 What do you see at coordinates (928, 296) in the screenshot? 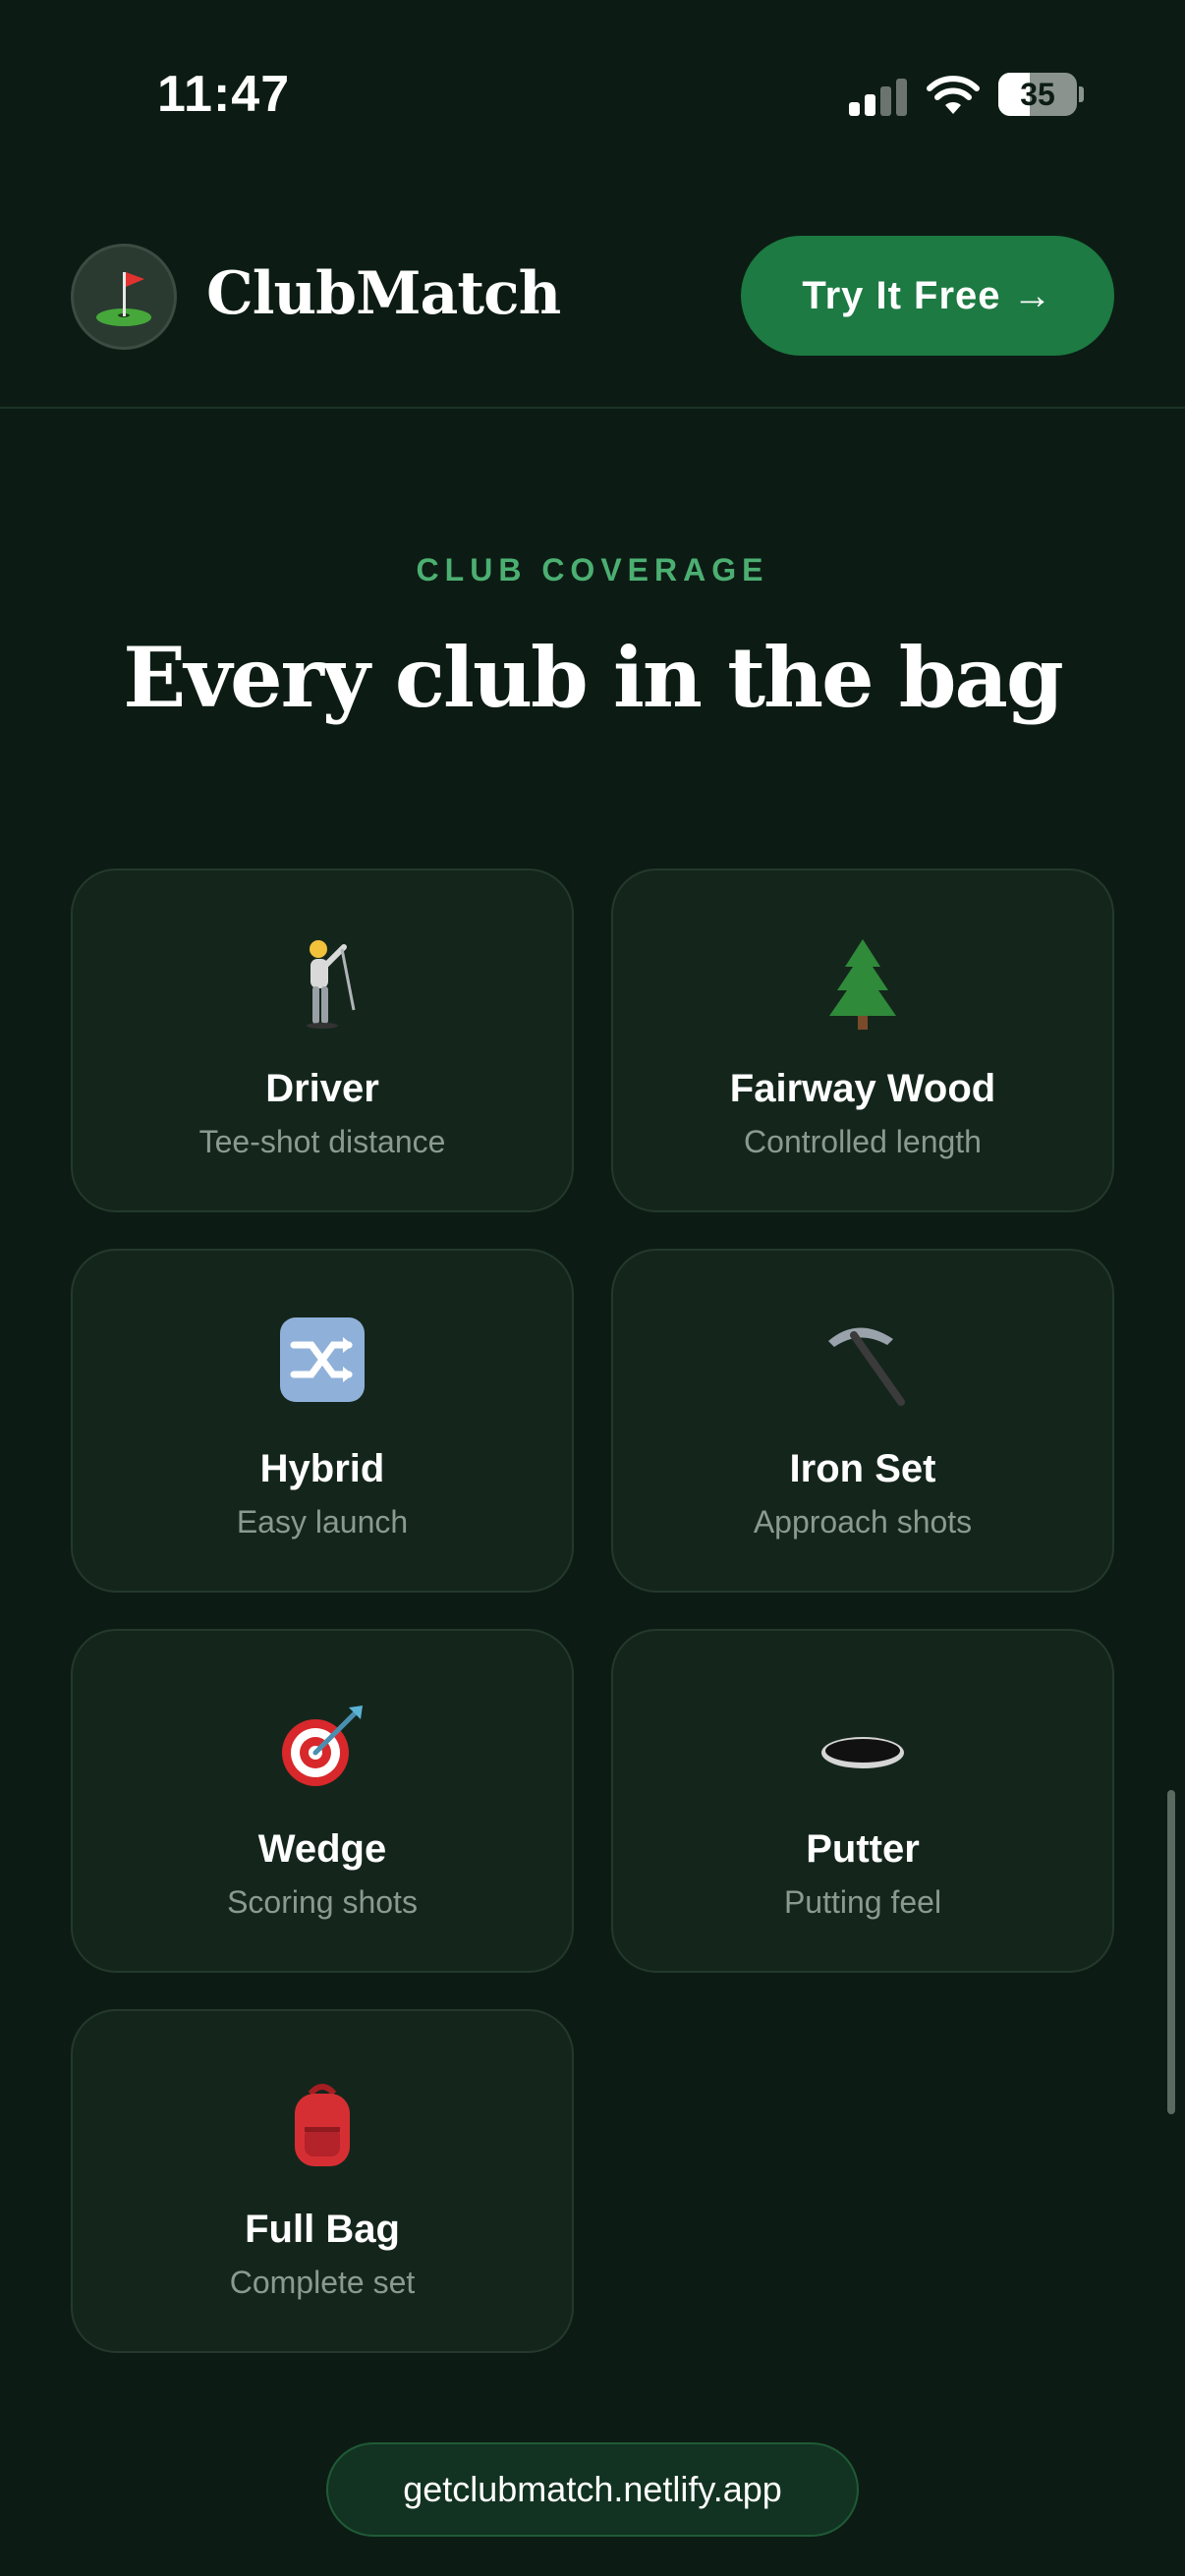
I see `try-free-button: Try It Free →` at bounding box center [928, 296].